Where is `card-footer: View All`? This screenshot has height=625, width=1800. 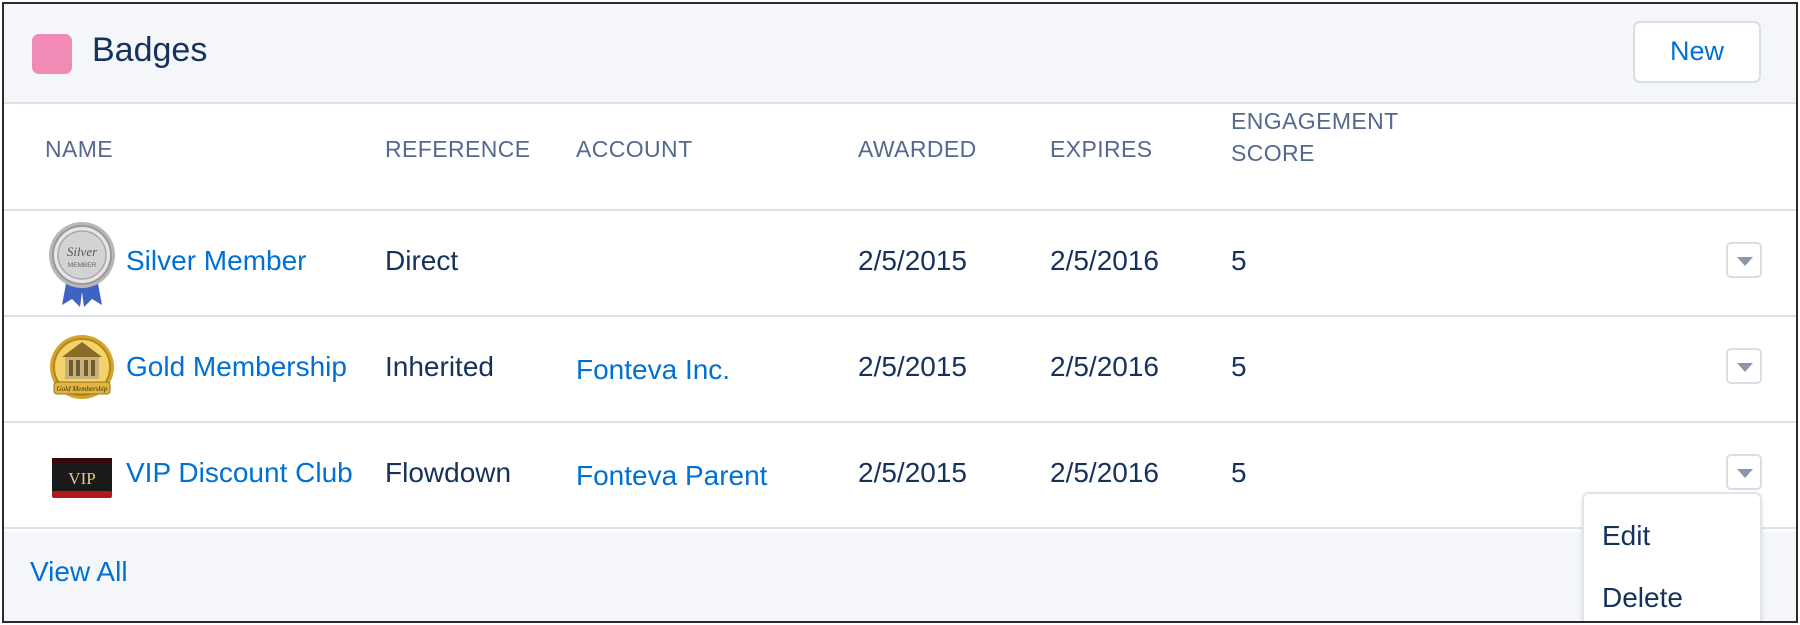 card-footer: View All is located at coordinates (900, 576).